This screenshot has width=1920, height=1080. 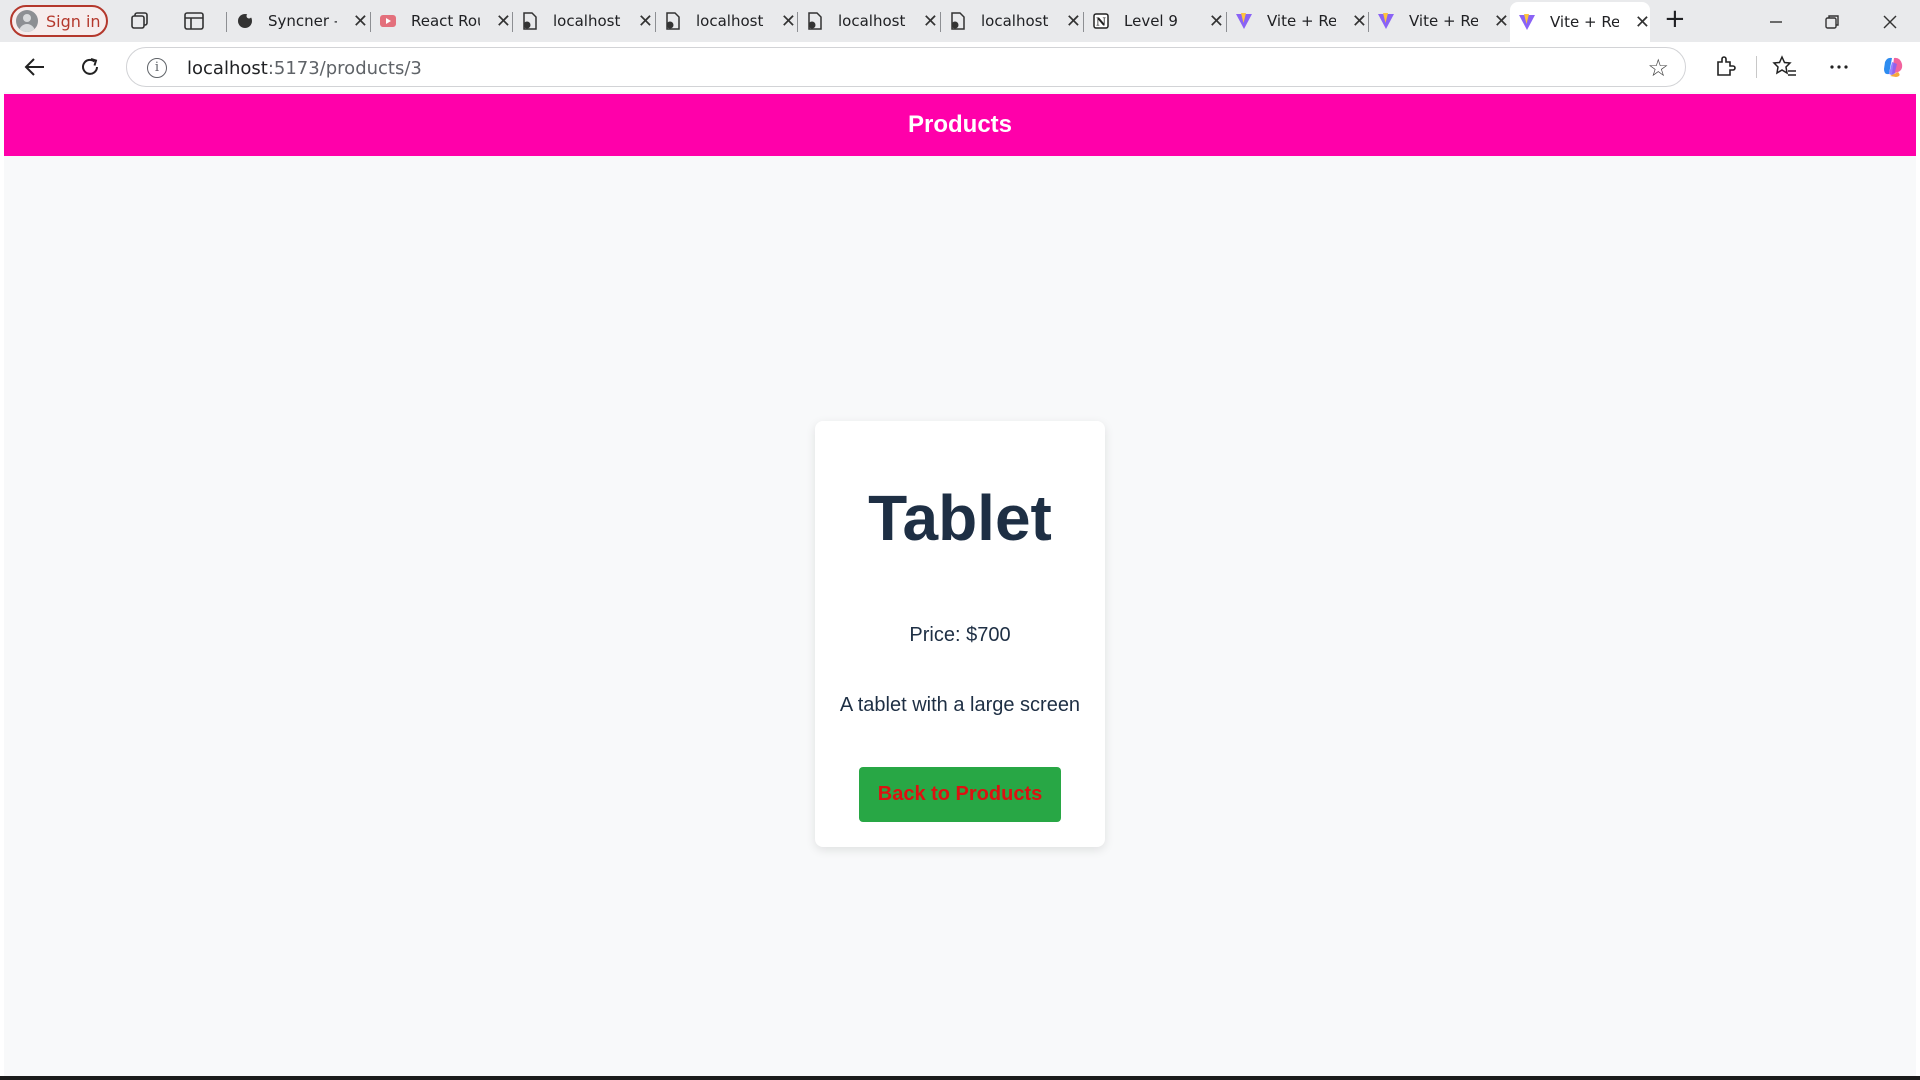 I want to click on taskbar-edge, so click(x=960, y=1078).